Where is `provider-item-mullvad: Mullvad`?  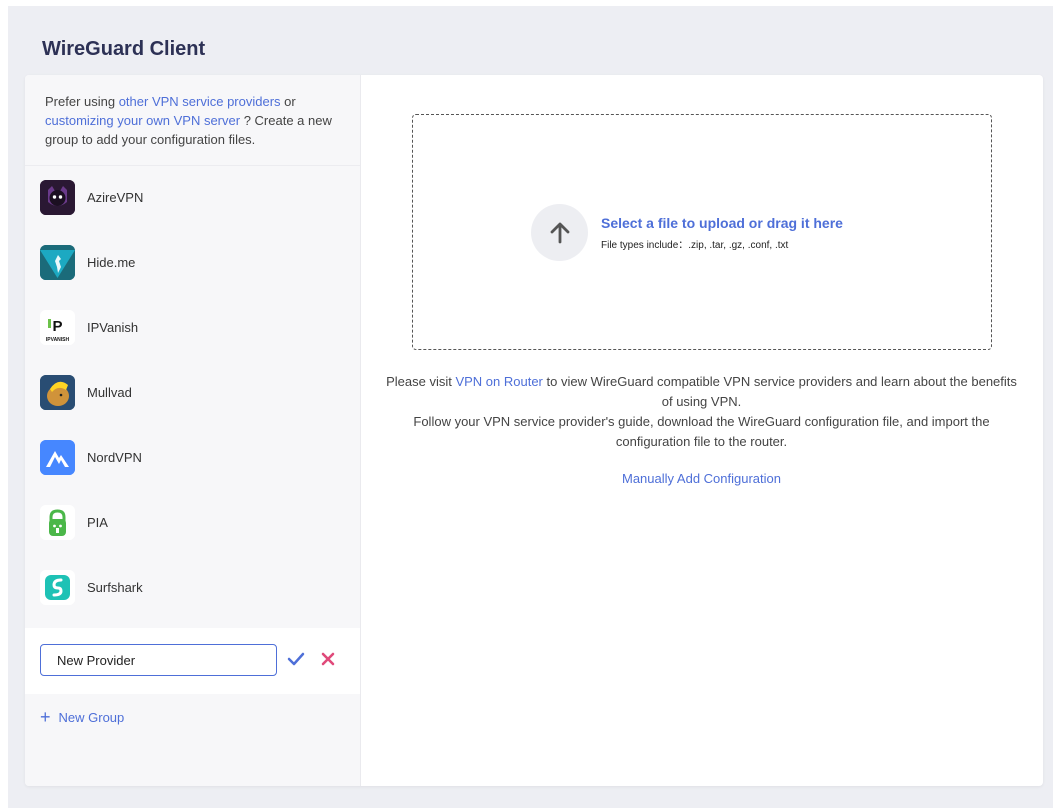
provider-item-mullvad: Mullvad is located at coordinates (192, 392).